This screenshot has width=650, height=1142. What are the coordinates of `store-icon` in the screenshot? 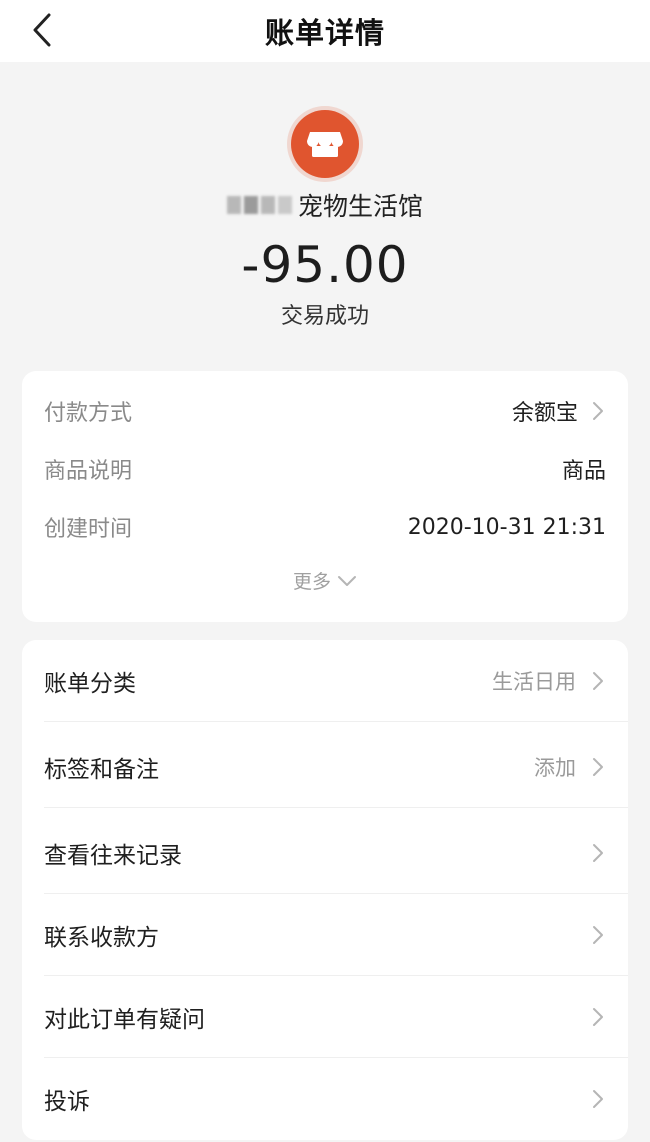 It's located at (325, 144).